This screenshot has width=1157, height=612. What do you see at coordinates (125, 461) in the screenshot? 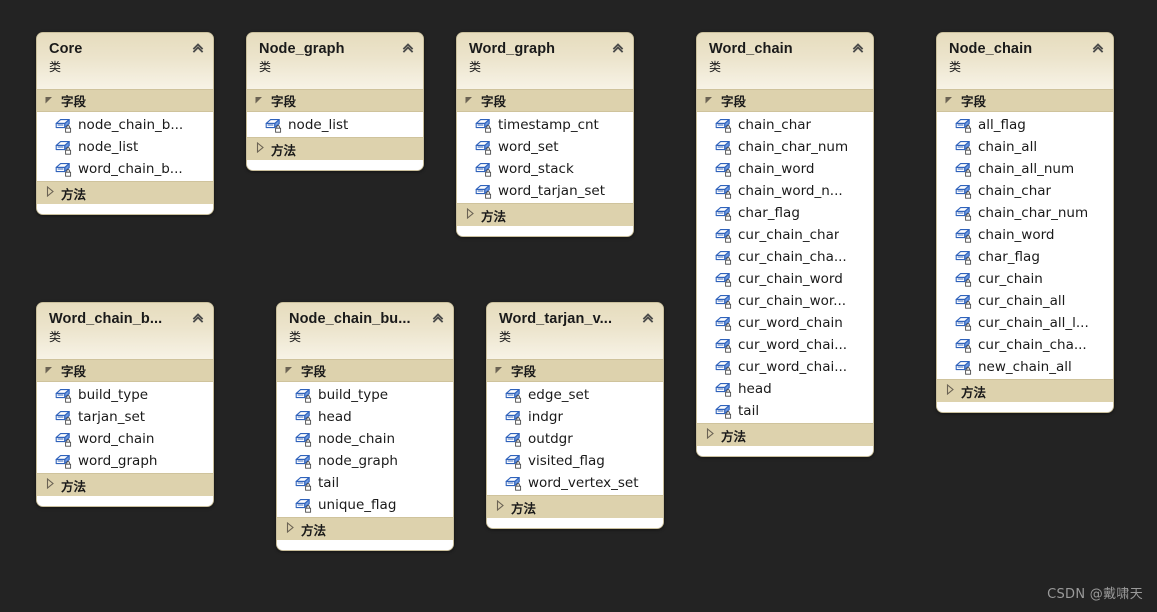
I see `field-row: word_graph` at bounding box center [125, 461].